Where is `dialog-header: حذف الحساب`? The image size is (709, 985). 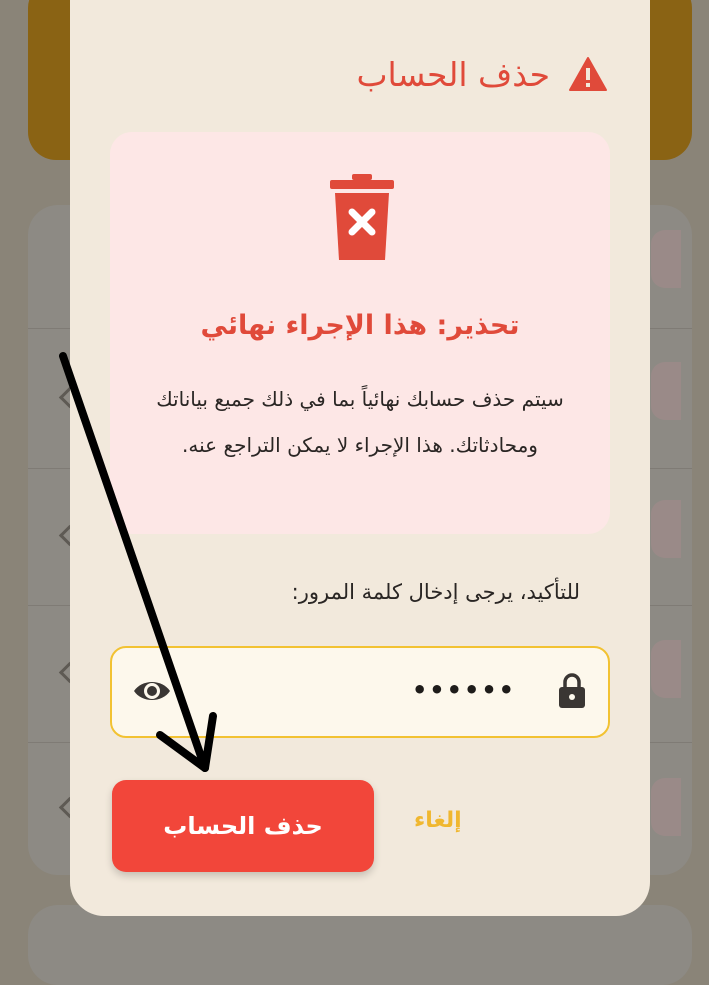 dialog-header: حذف الحساب is located at coordinates (482, 74).